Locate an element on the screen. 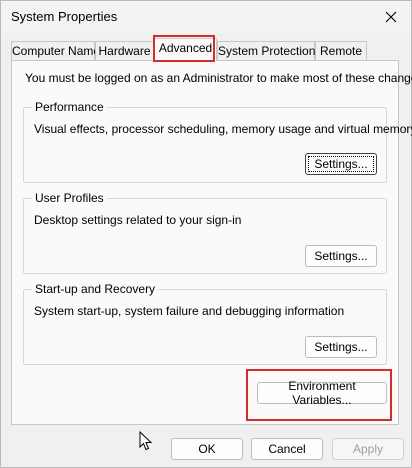  mouse-pointer-icon is located at coordinates (146, 441).